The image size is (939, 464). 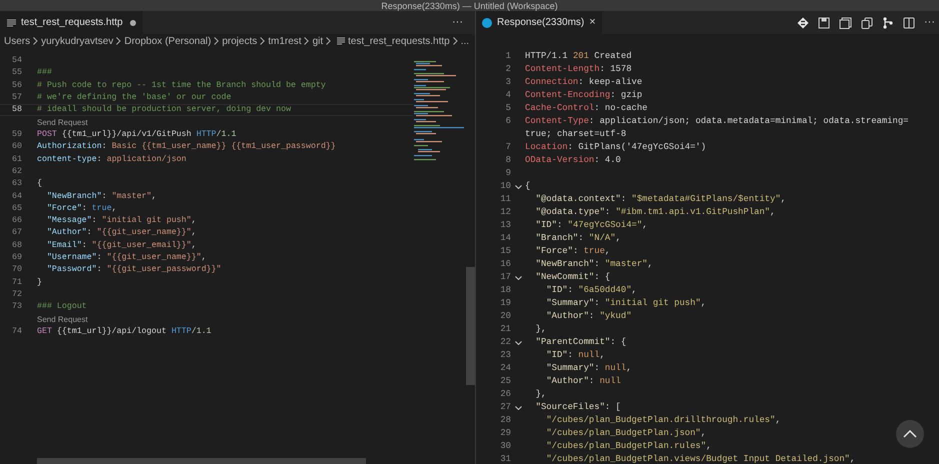 What do you see at coordinates (16, 110) in the screenshot?
I see `line-number: 58` at bounding box center [16, 110].